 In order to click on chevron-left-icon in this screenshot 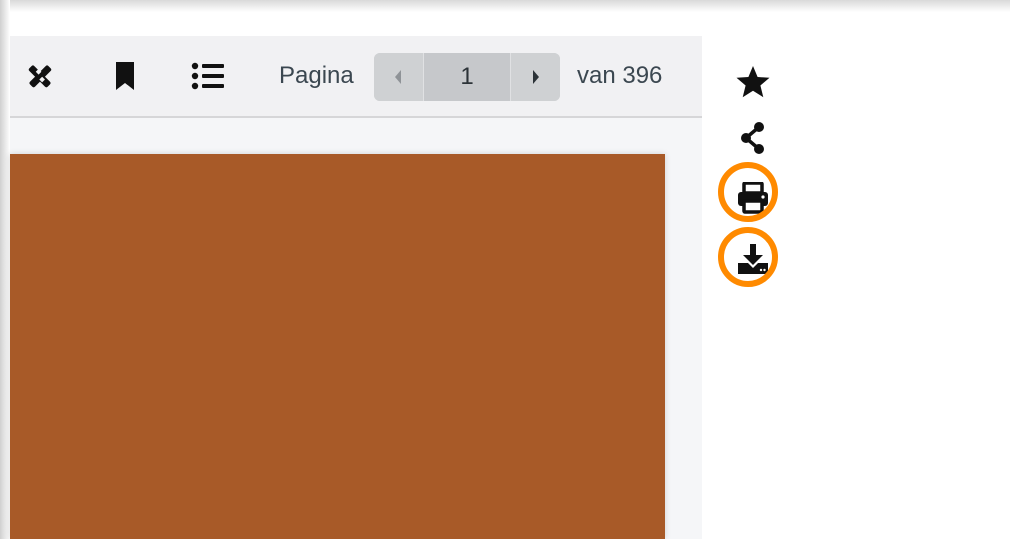, I will do `click(398, 77)`.